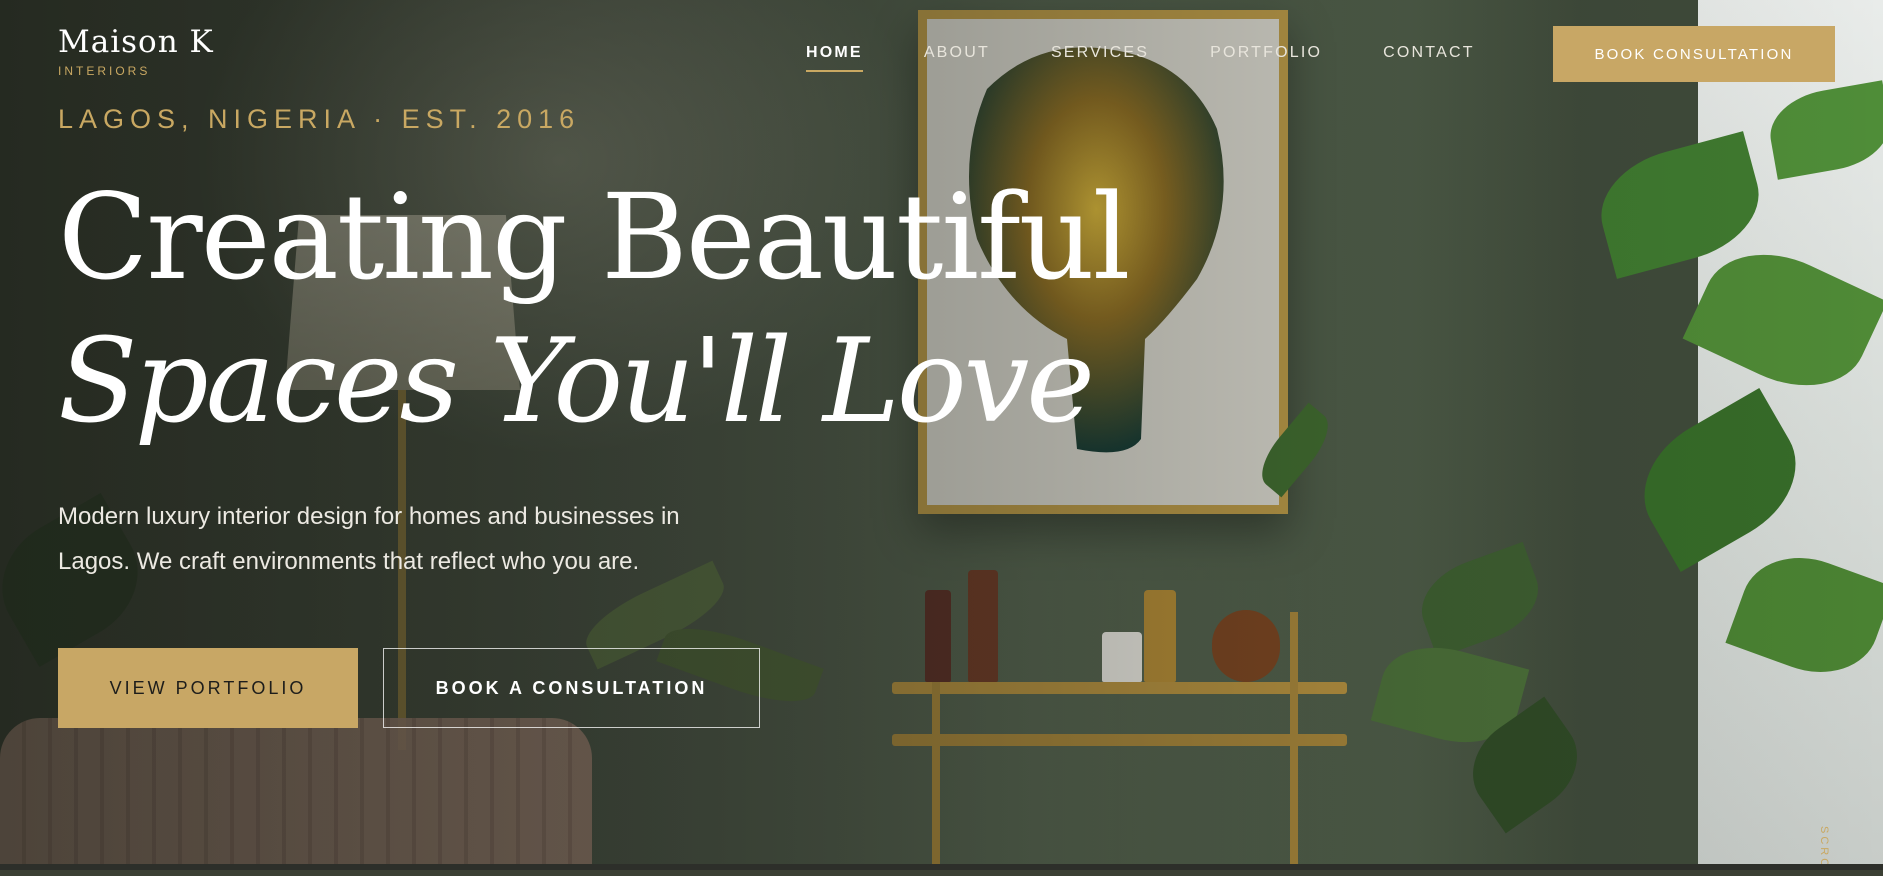  What do you see at coordinates (319, 119) in the screenshot?
I see `hero-eyebrow: LAGOS, NIGERIA · EST. 2016` at bounding box center [319, 119].